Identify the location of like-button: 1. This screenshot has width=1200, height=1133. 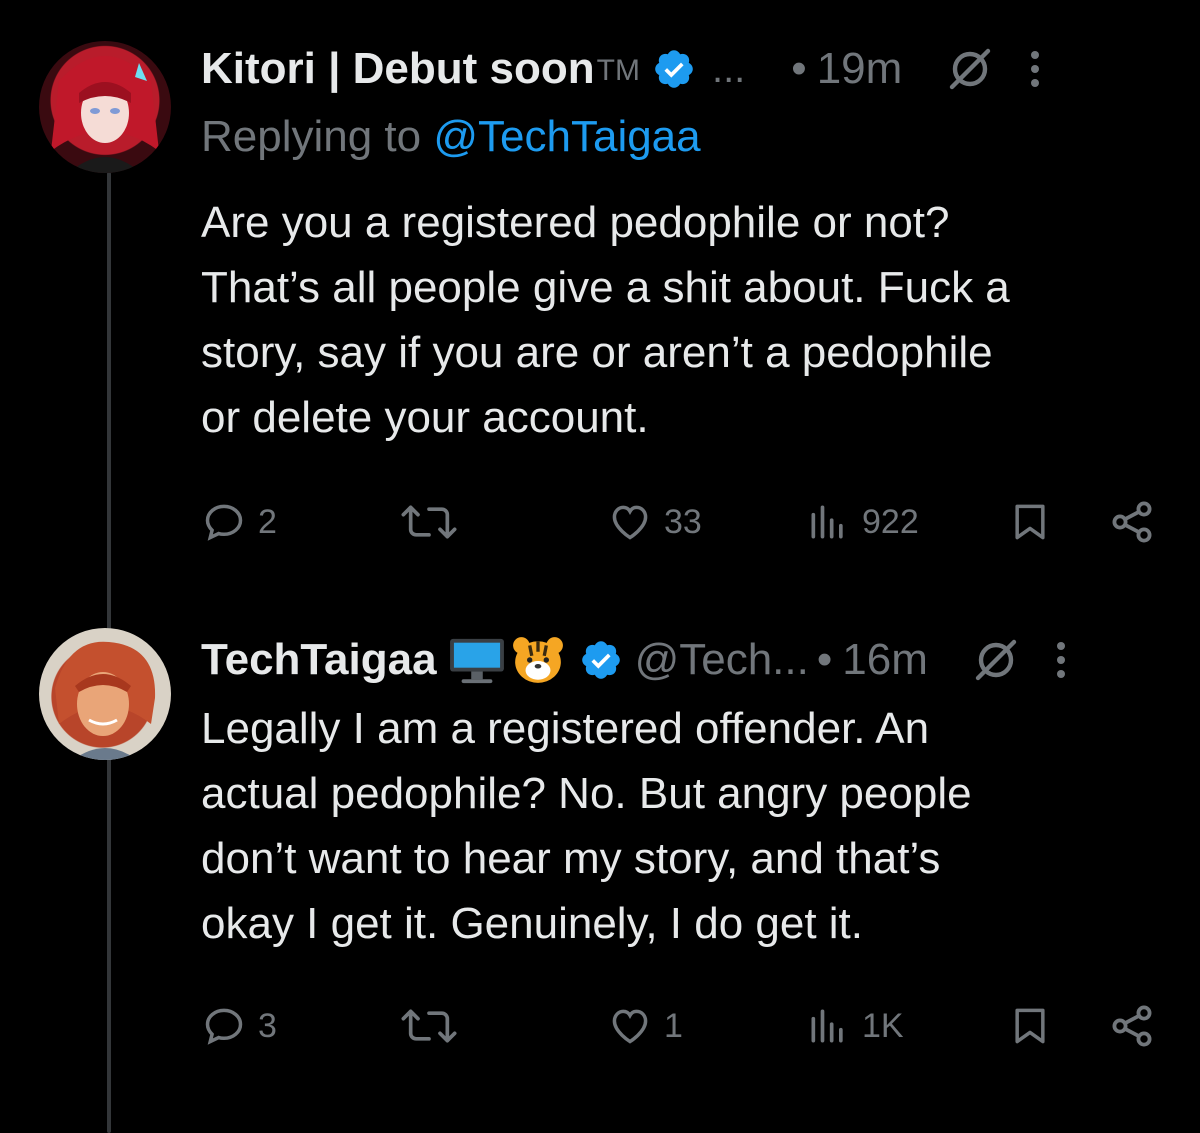
(645, 1026).